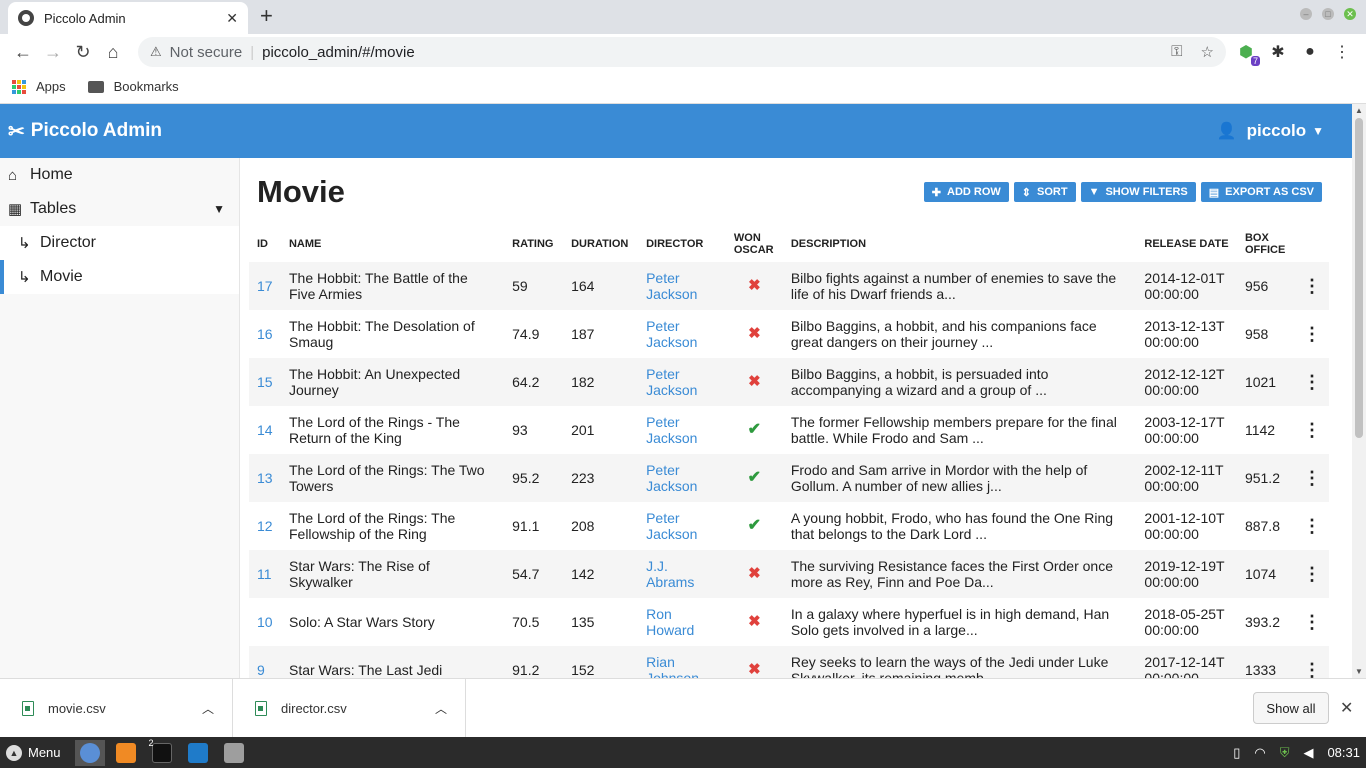 This screenshot has height=768, width=1366. I want to click on col-duration: DURATION, so click(600, 244).